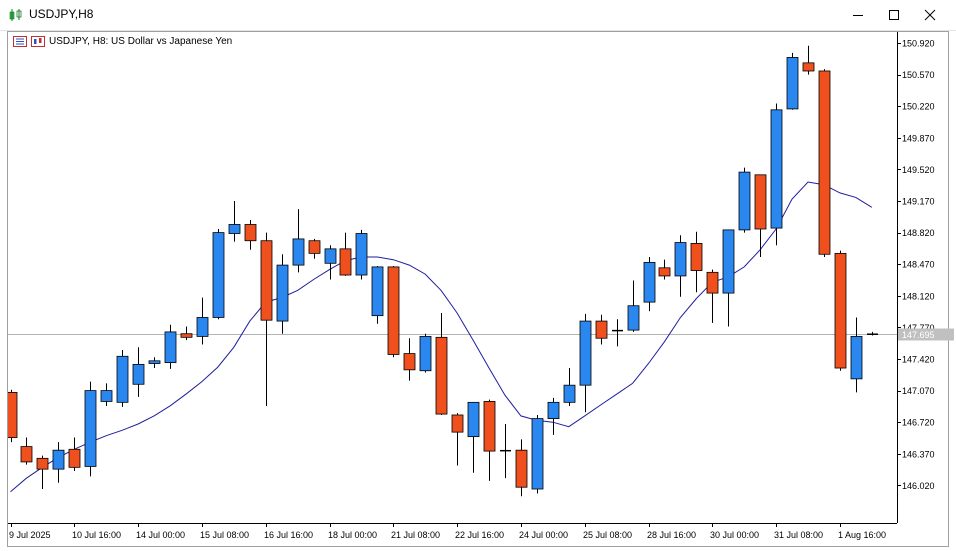 The image size is (956, 551). I want to click on x-tick-label: 1 Aug 16:00, so click(862, 535).